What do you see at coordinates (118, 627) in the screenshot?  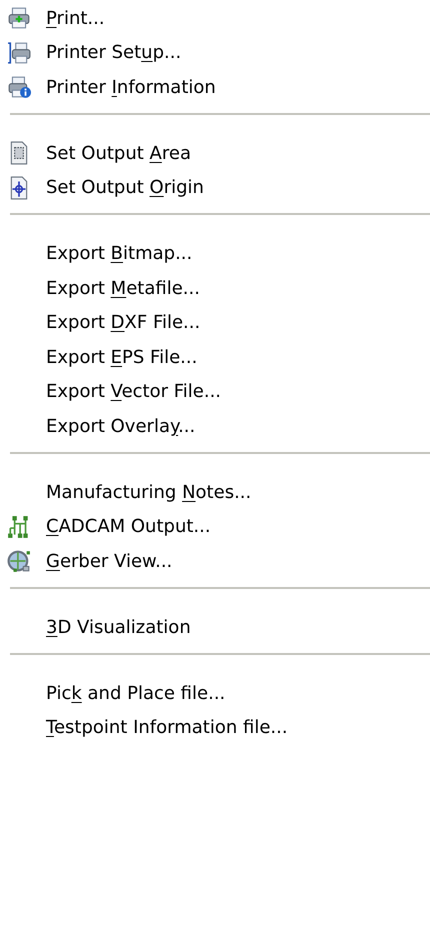 I see `menu-item: 3D Visualization` at bounding box center [118, 627].